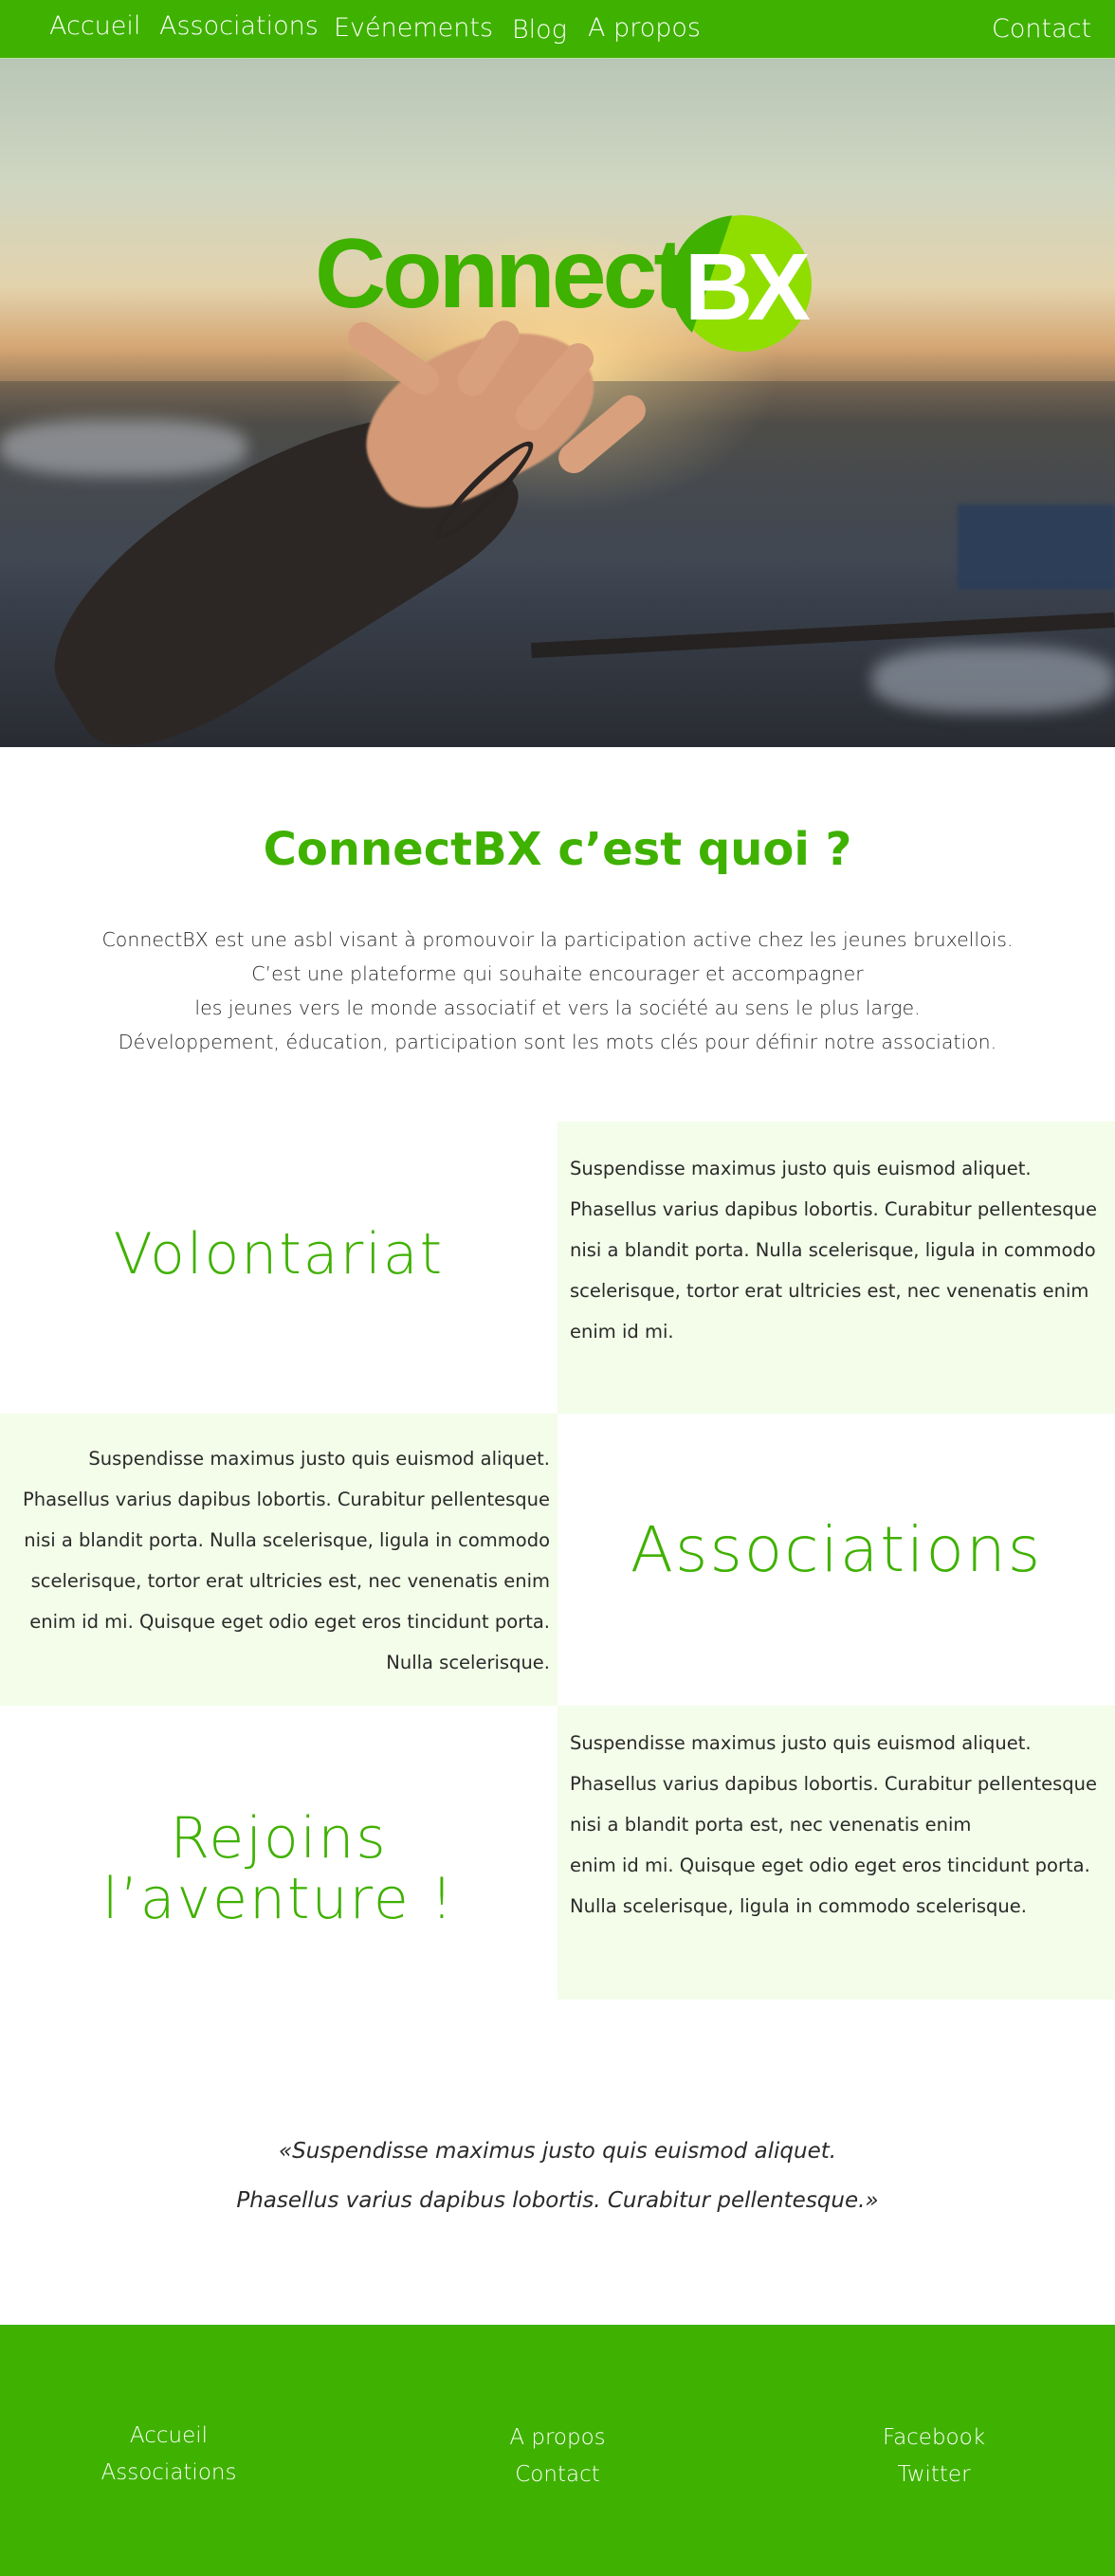  I want to click on feature-volontariat-heading-panel: Volontariat, so click(279, 1268).